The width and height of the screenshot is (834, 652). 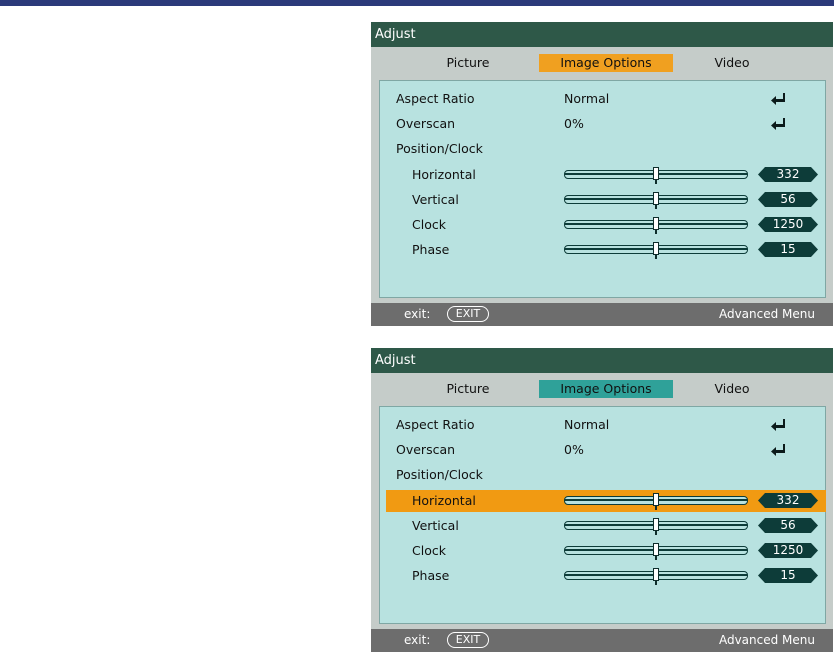 I want to click on horizontal-row-selected: Horizontal 332, so click(x=606, y=501).